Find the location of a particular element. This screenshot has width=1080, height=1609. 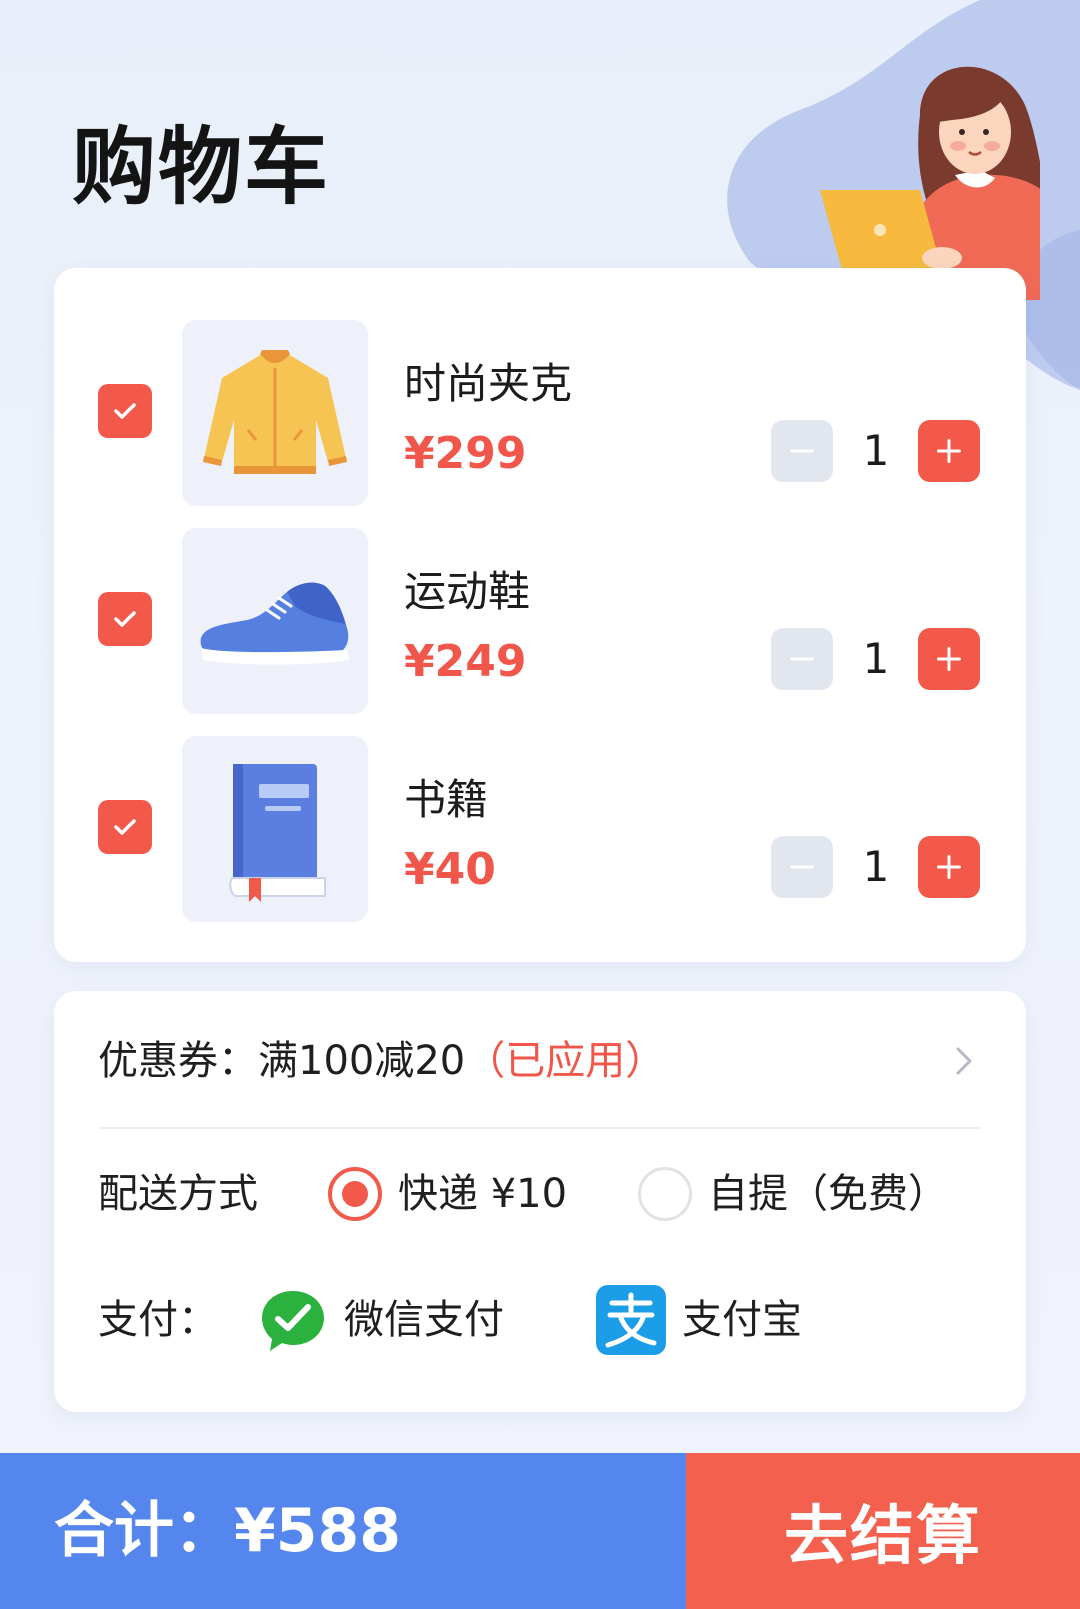

item-name: 时尚夹克 is located at coordinates (488, 383).